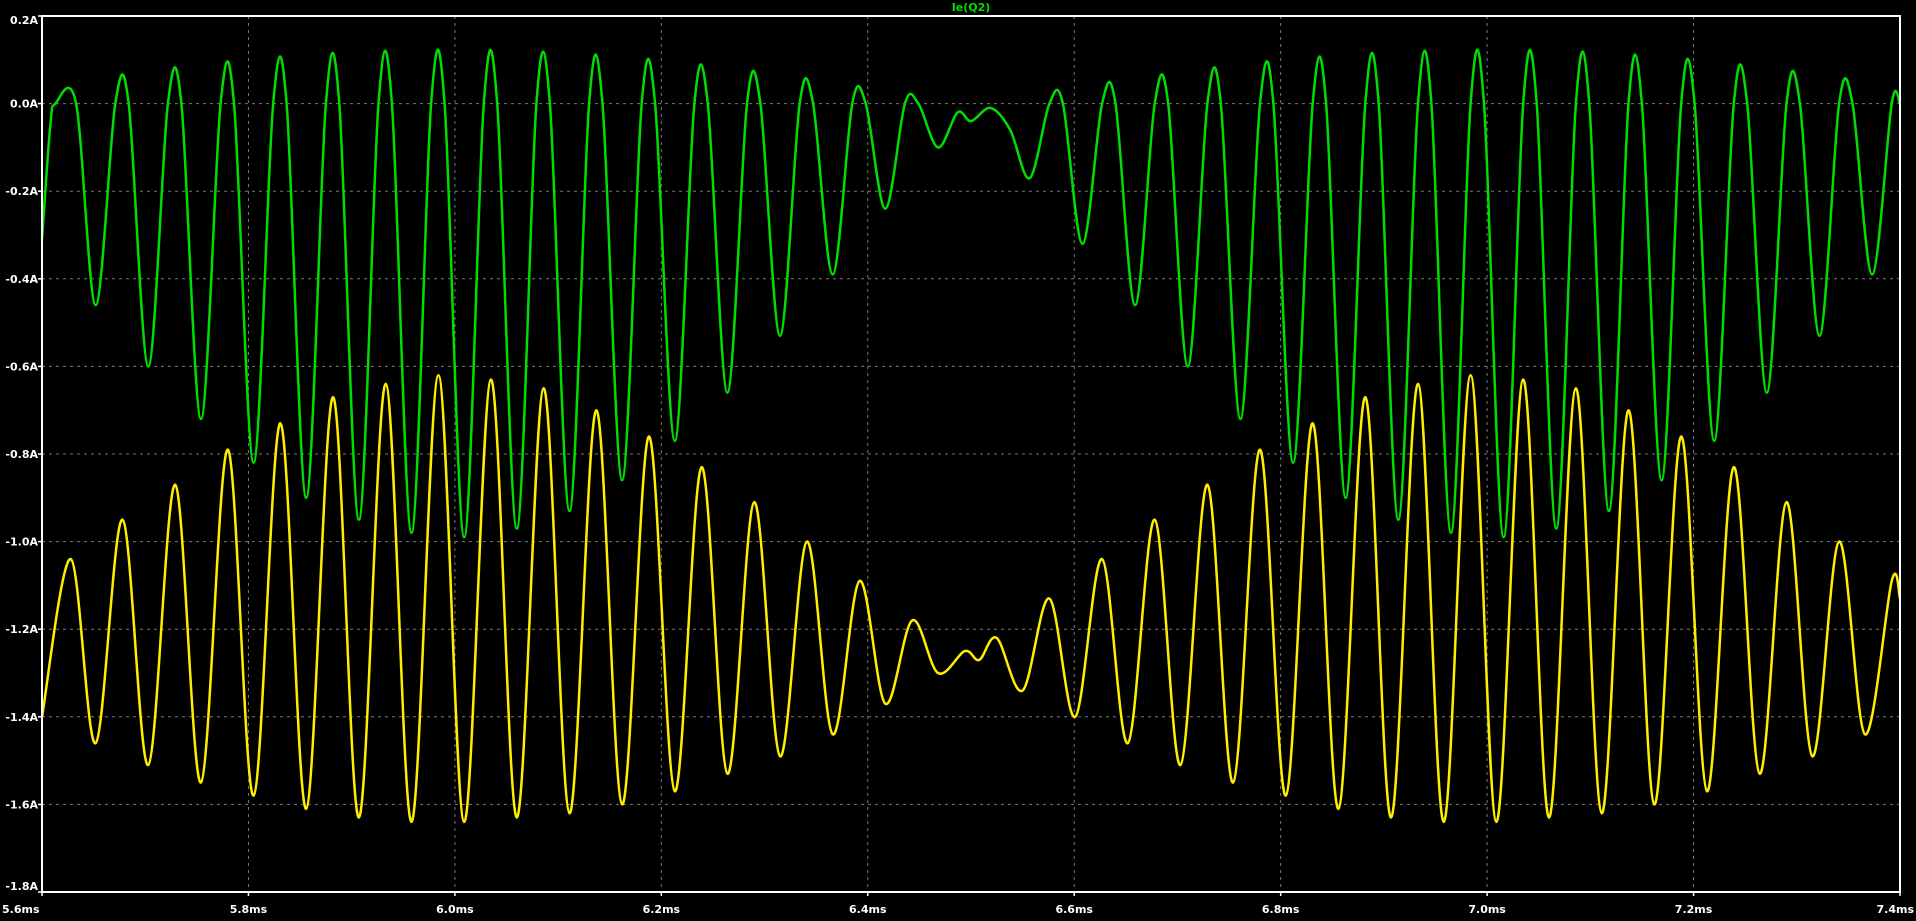 The image size is (1916, 921). I want to click on y-tick-label: -0.8A, so click(21, 454).